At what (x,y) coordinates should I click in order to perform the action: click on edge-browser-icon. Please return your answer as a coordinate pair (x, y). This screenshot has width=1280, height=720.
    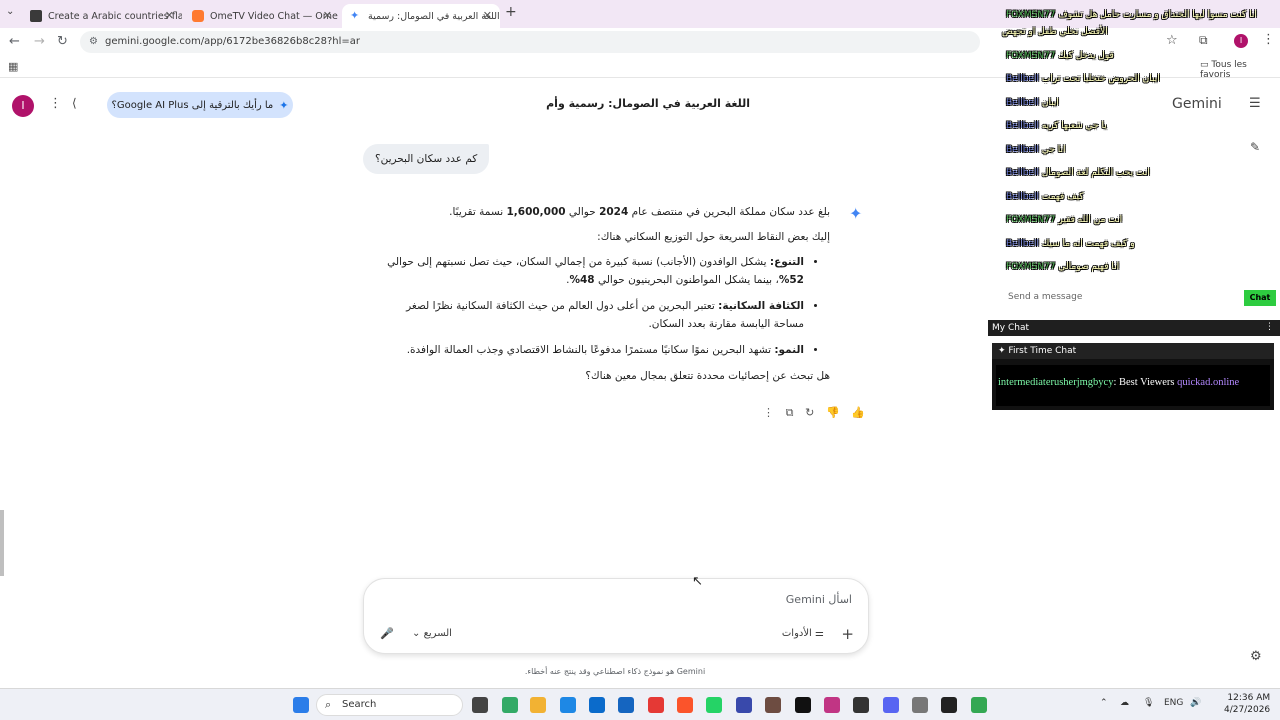
    Looking at the image, I should click on (568, 705).